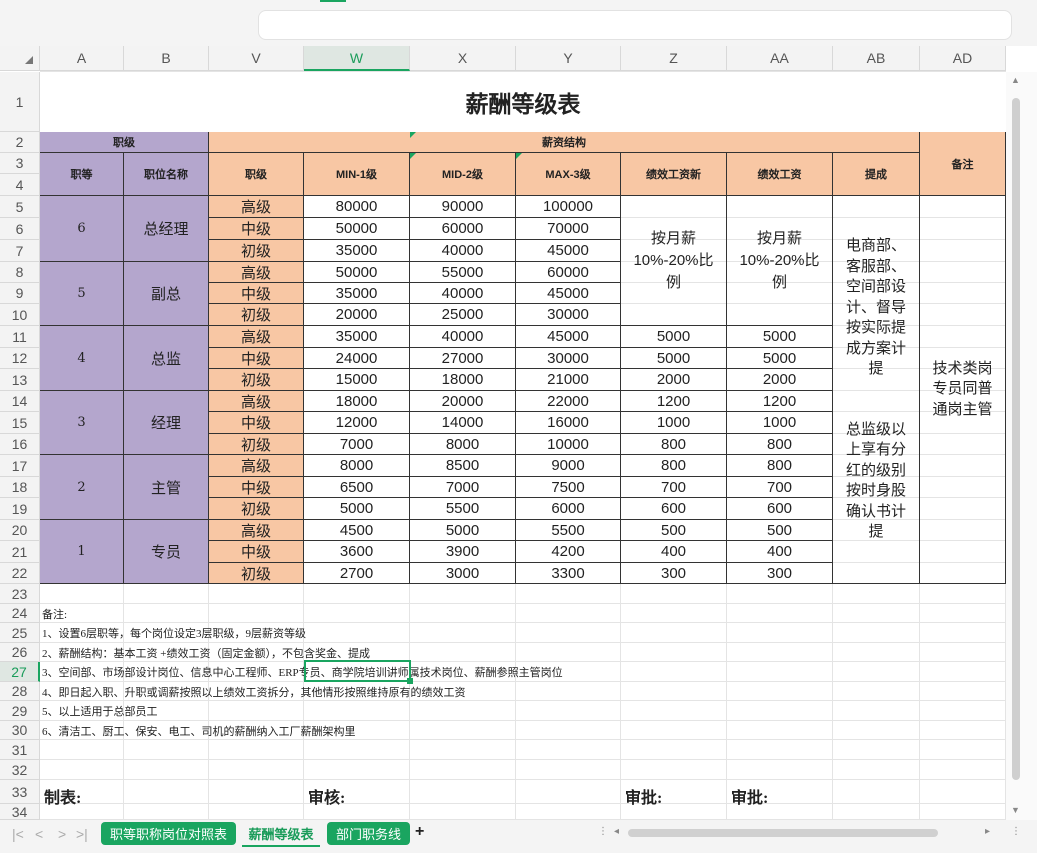 Image resolution: width=1037 pixels, height=853 pixels. Describe the element at coordinates (357, 58) in the screenshot. I see `column-header-w: W` at that location.